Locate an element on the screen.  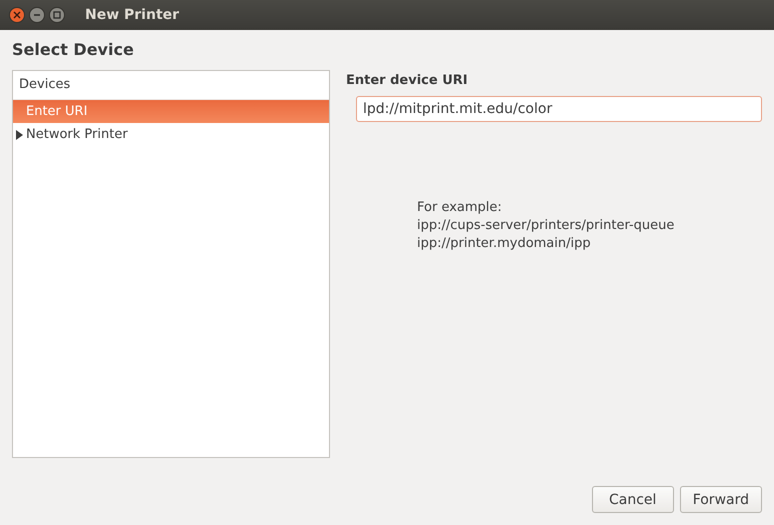
close-icon is located at coordinates (17, 15).